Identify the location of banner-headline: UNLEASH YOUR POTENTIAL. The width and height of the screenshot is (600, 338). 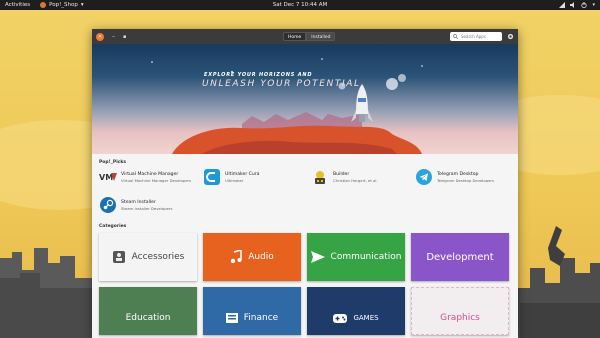
(281, 84).